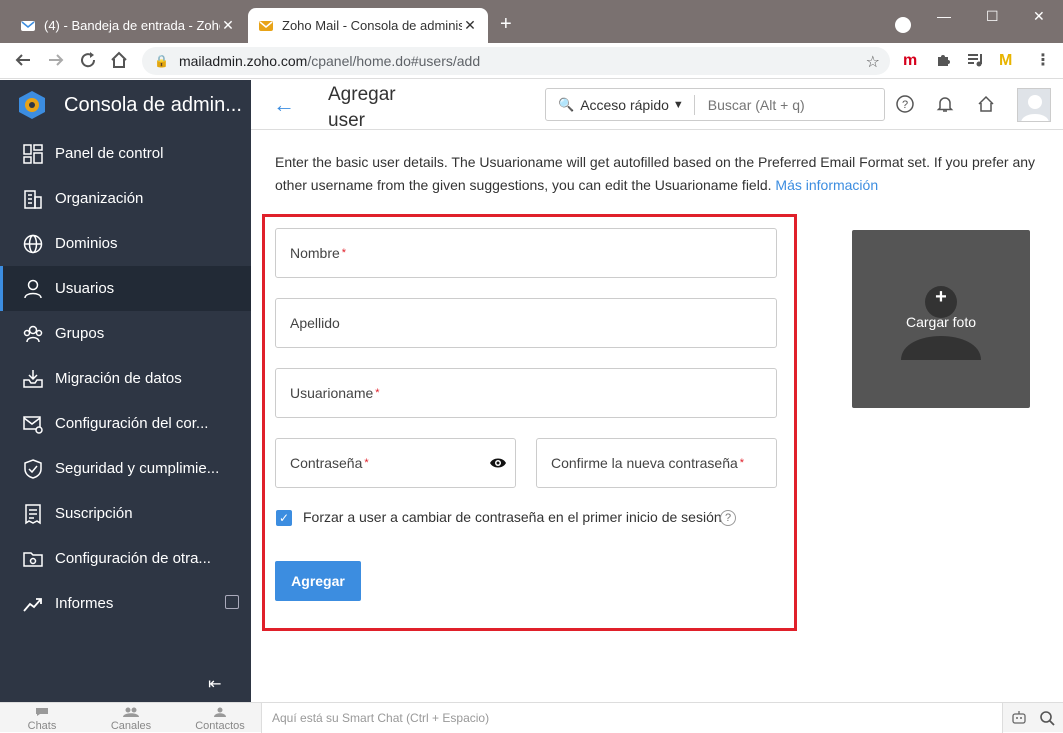  Describe the element at coordinates (125, 333) in the screenshot. I see `sidebar-item-groups: Grupos` at that location.